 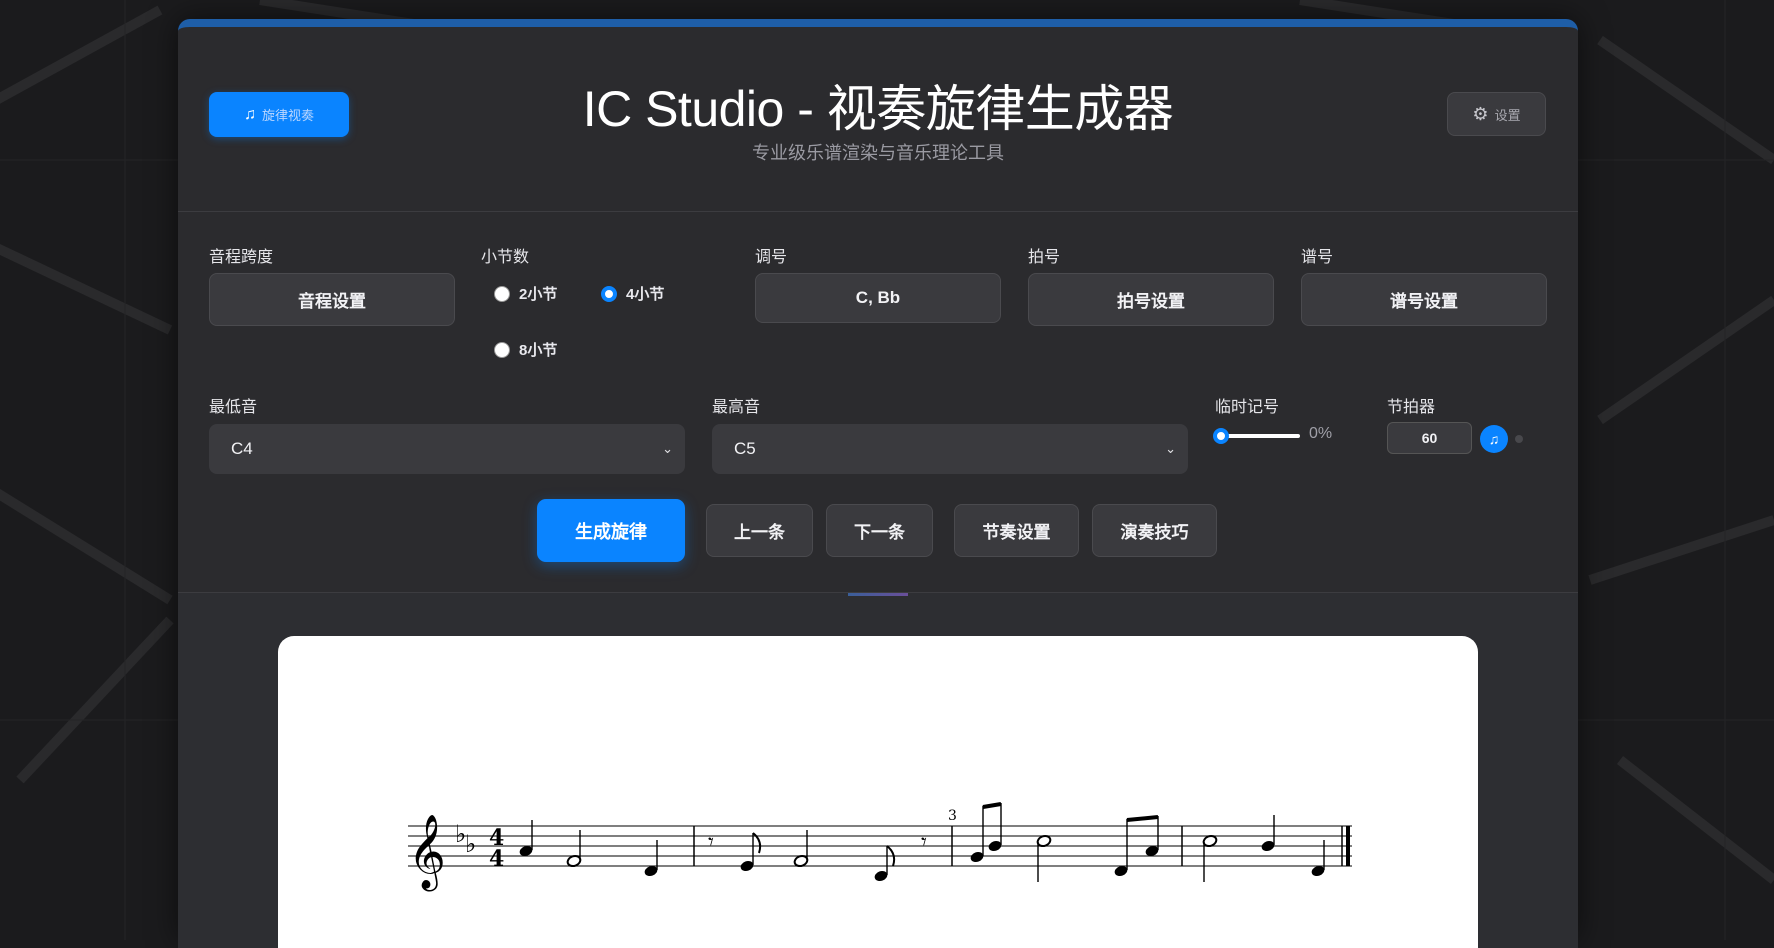 I want to click on radio-label: 4小节, so click(x=645, y=294).